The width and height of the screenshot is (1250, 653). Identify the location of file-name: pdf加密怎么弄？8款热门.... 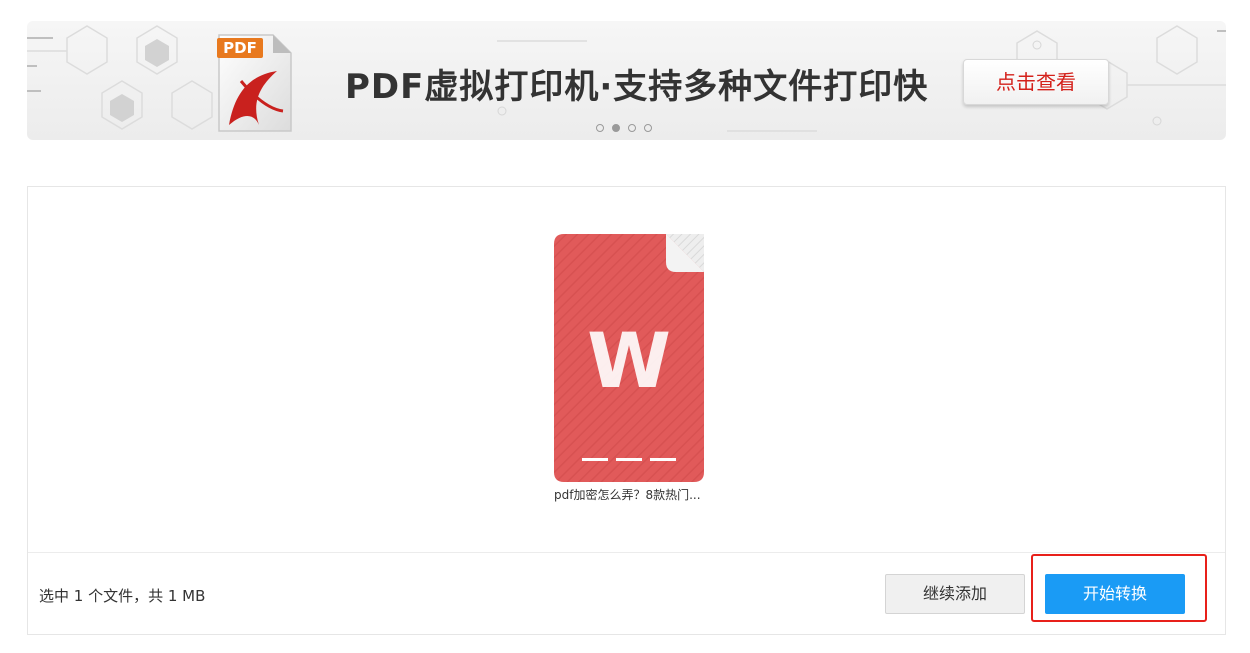
(627, 495).